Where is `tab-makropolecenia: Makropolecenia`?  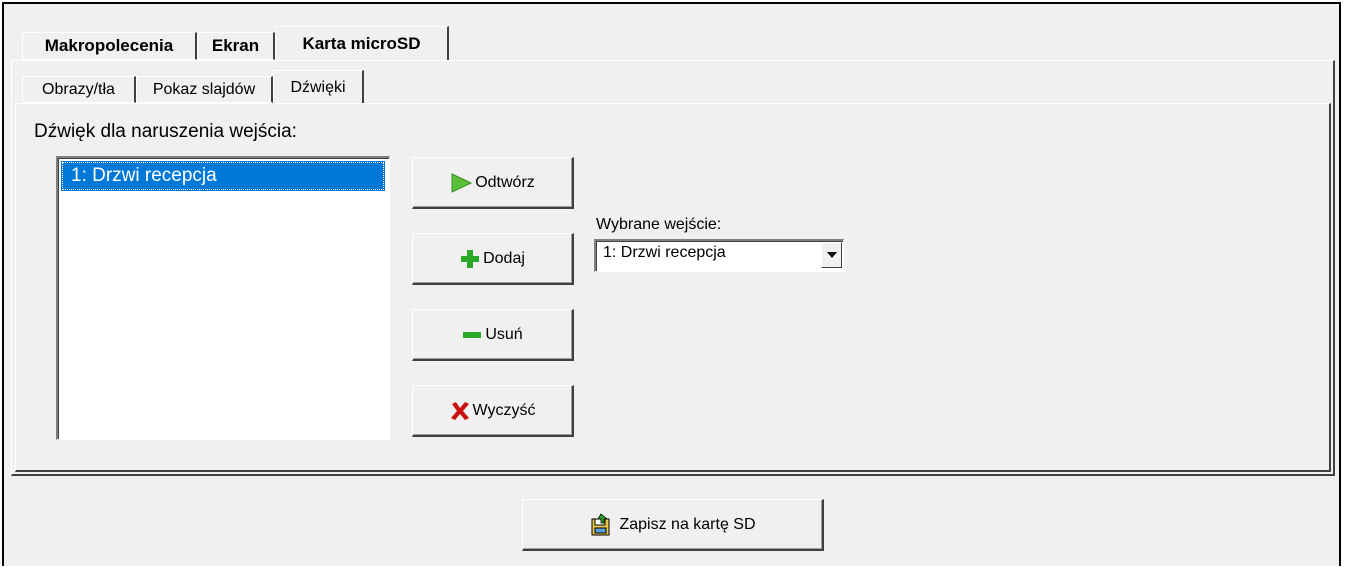 tab-makropolecenia: Makropolecenia is located at coordinates (109, 46).